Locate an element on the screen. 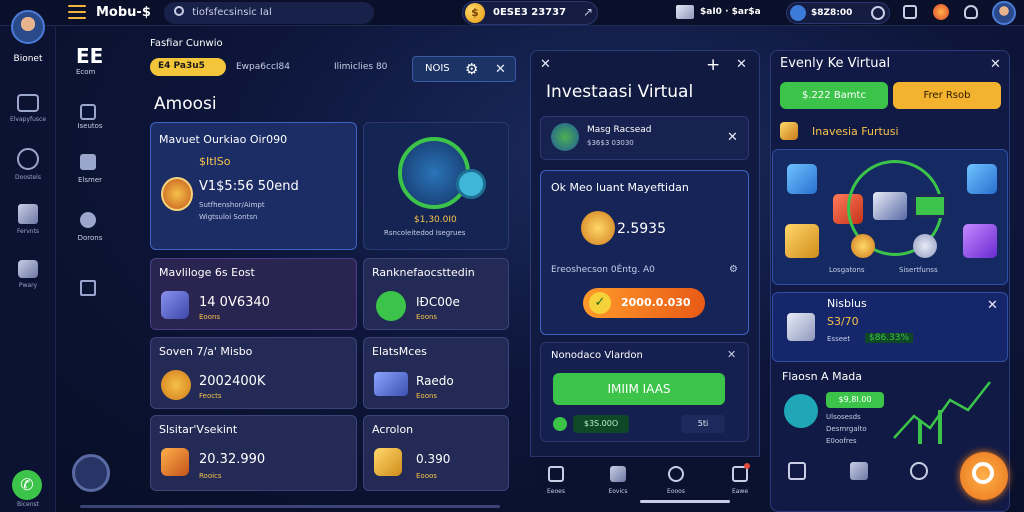 This screenshot has height=512, width=1024. card-value: Raedo is located at coordinates (435, 381).